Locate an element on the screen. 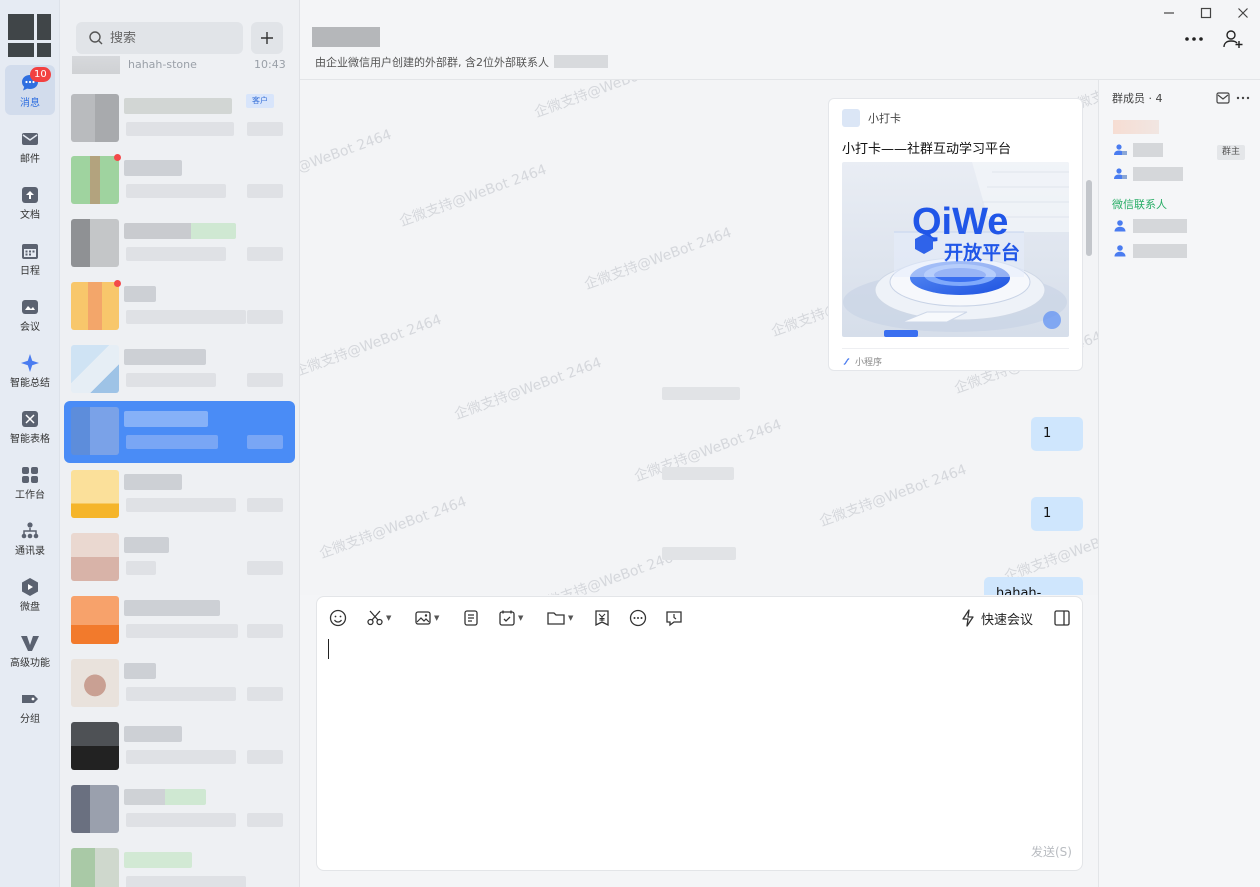  unread-badge: 10 is located at coordinates (40, 74).